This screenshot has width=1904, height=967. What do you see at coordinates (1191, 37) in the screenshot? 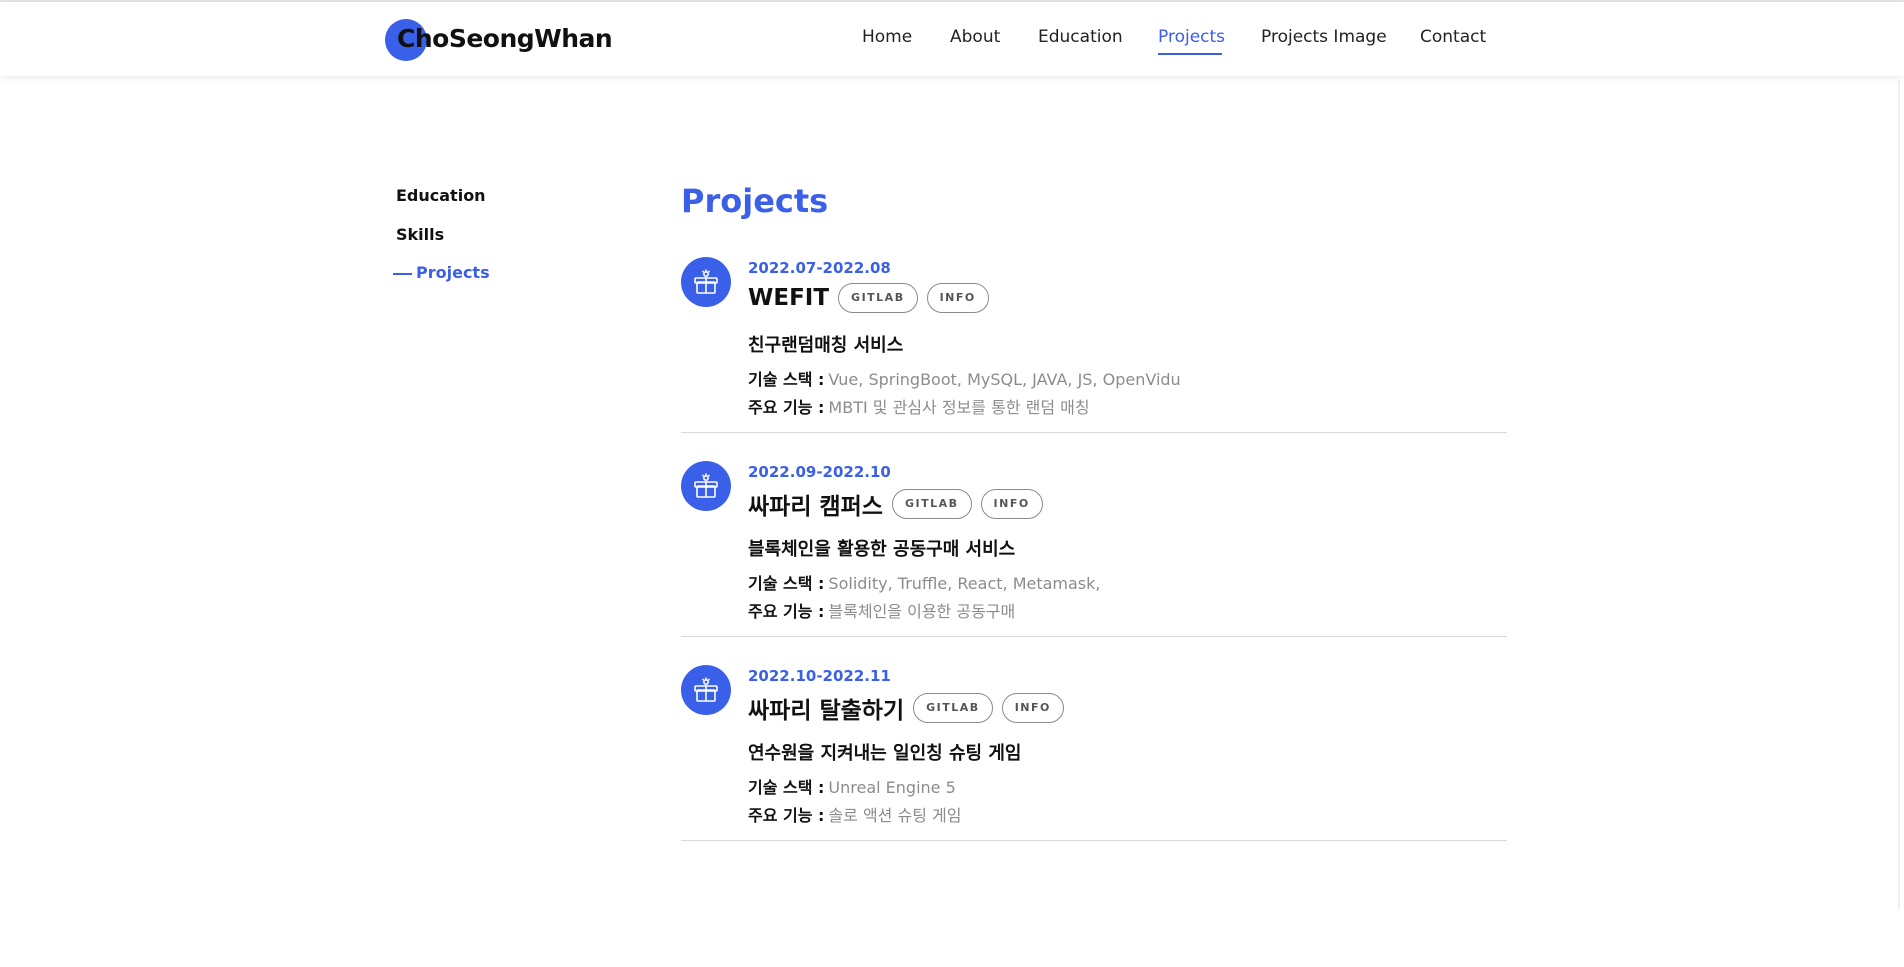
I see `nav-projects: Projects` at bounding box center [1191, 37].